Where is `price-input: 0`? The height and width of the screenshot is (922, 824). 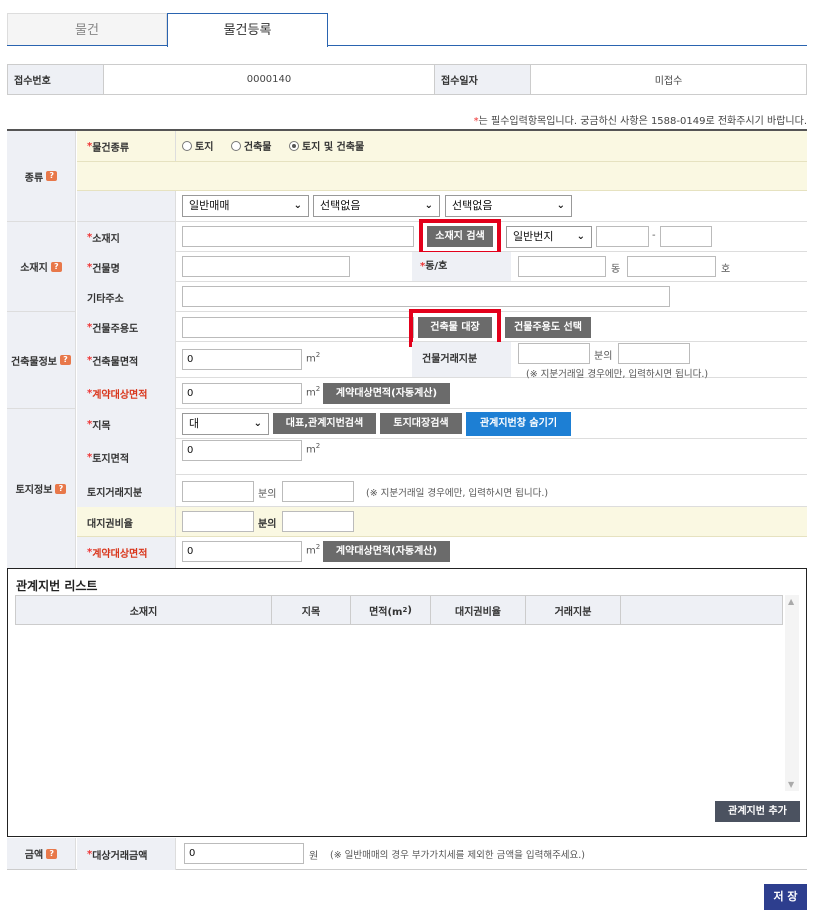
price-input: 0 is located at coordinates (244, 853).